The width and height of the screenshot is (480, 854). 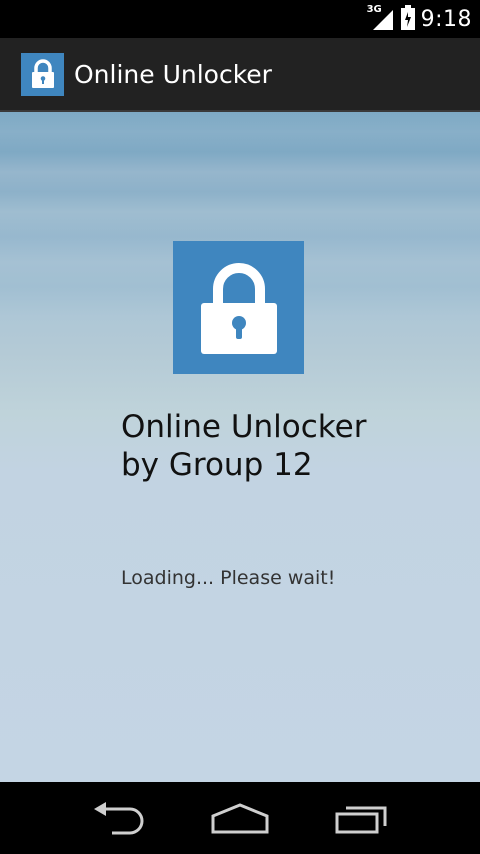 I want to click on network-type-label: 3G, so click(x=374, y=9).